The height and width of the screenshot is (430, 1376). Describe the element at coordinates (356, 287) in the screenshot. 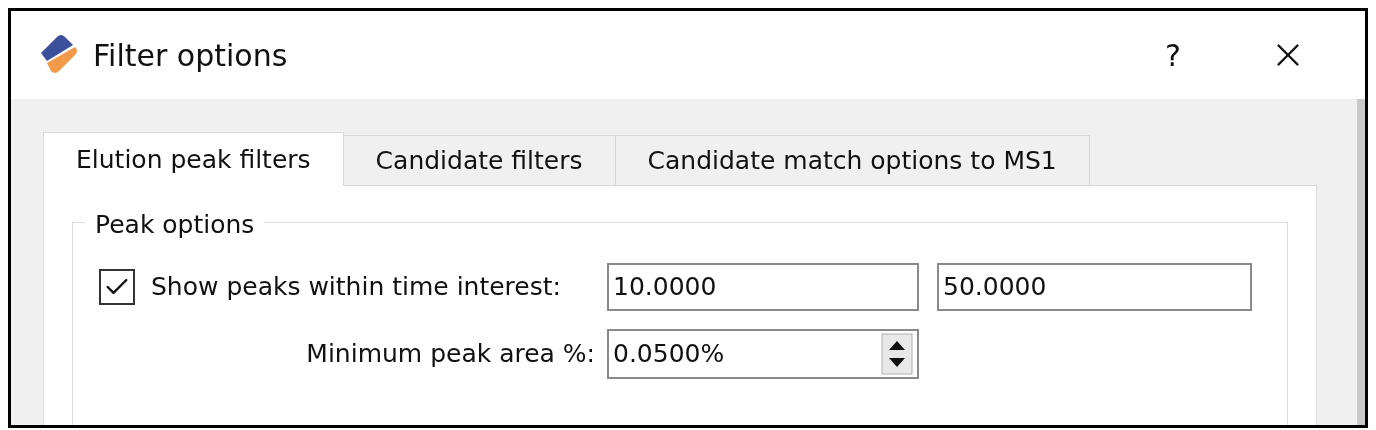

I see `checkbox-label: Show peaks within time interest:` at that location.